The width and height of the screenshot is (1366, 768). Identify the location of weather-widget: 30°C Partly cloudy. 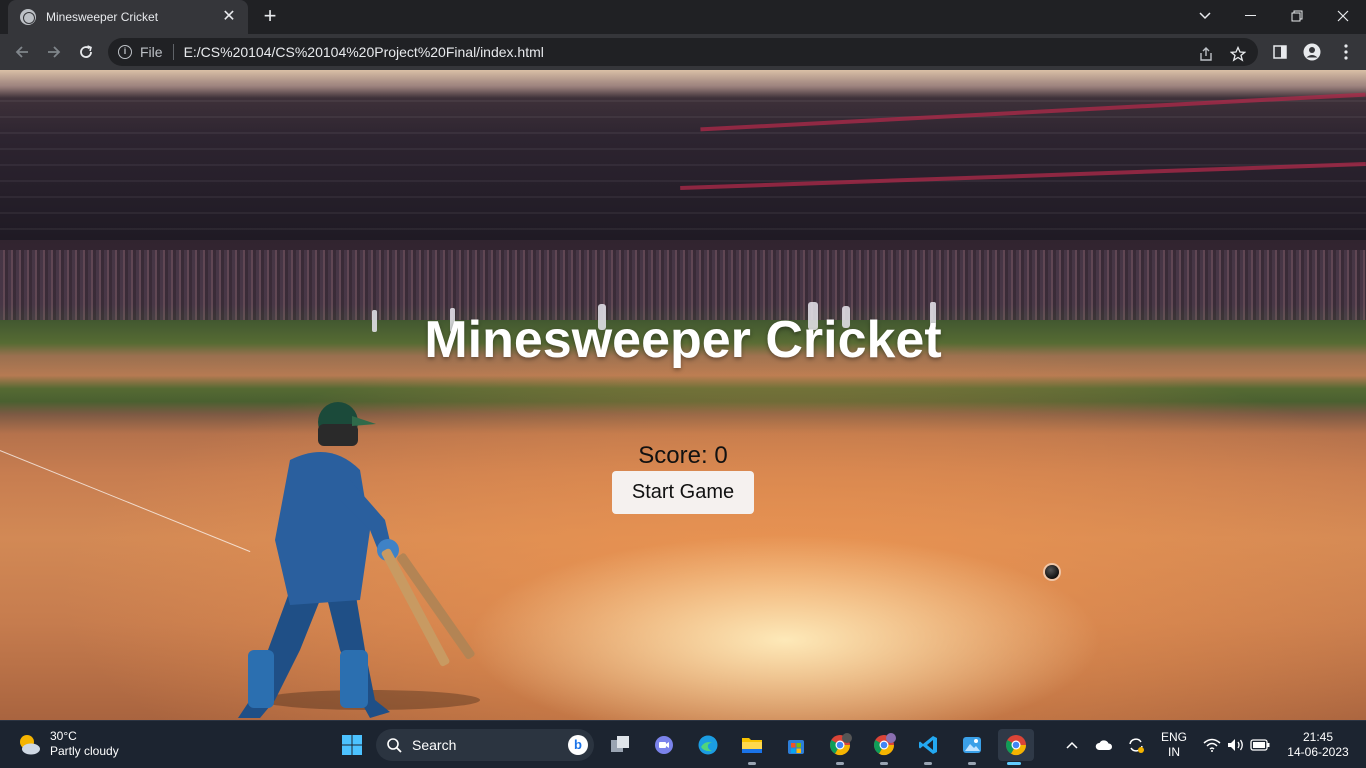
(67, 744).